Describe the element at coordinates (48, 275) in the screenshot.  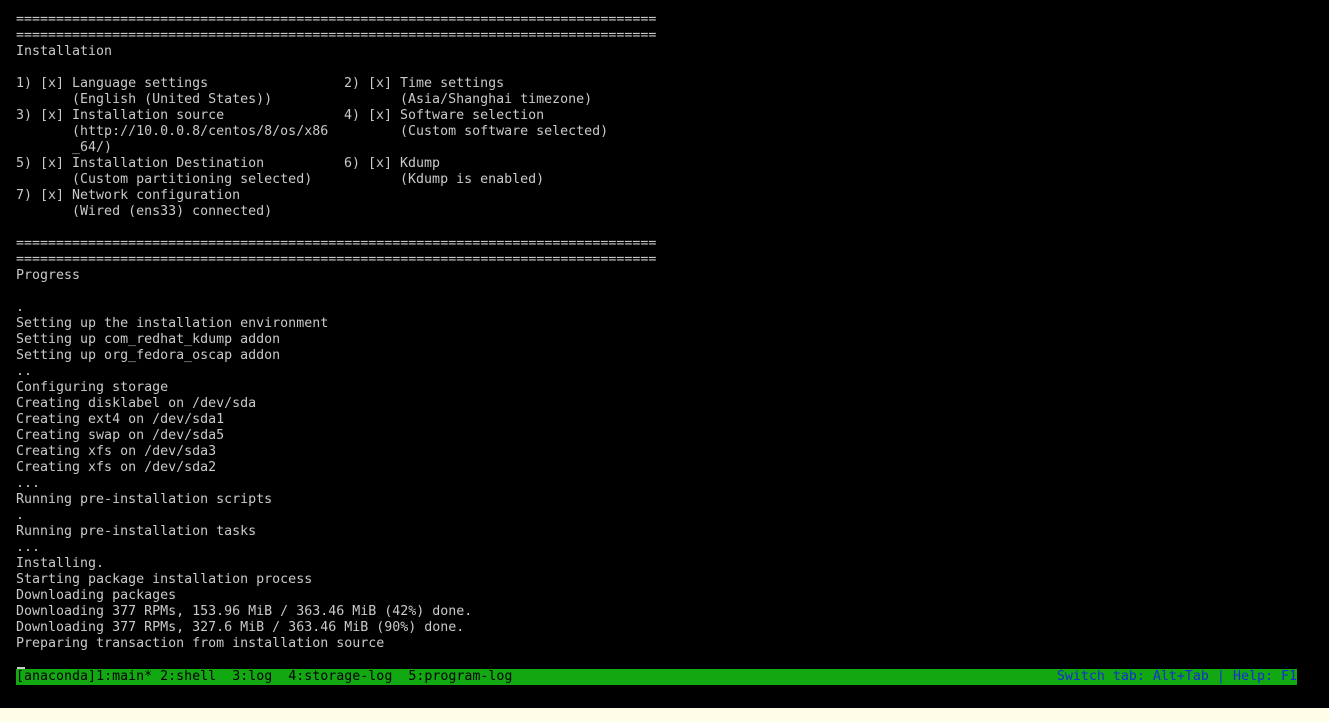
I see `section-title-progress: Progress` at that location.